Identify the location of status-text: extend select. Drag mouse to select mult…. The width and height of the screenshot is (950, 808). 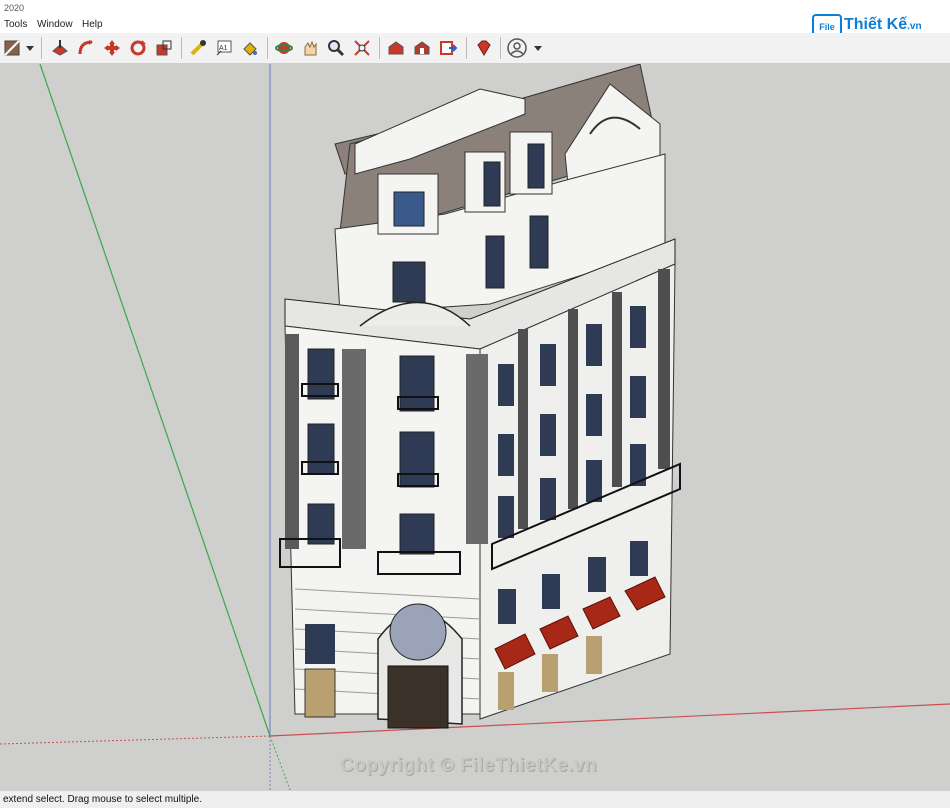
(102, 799).